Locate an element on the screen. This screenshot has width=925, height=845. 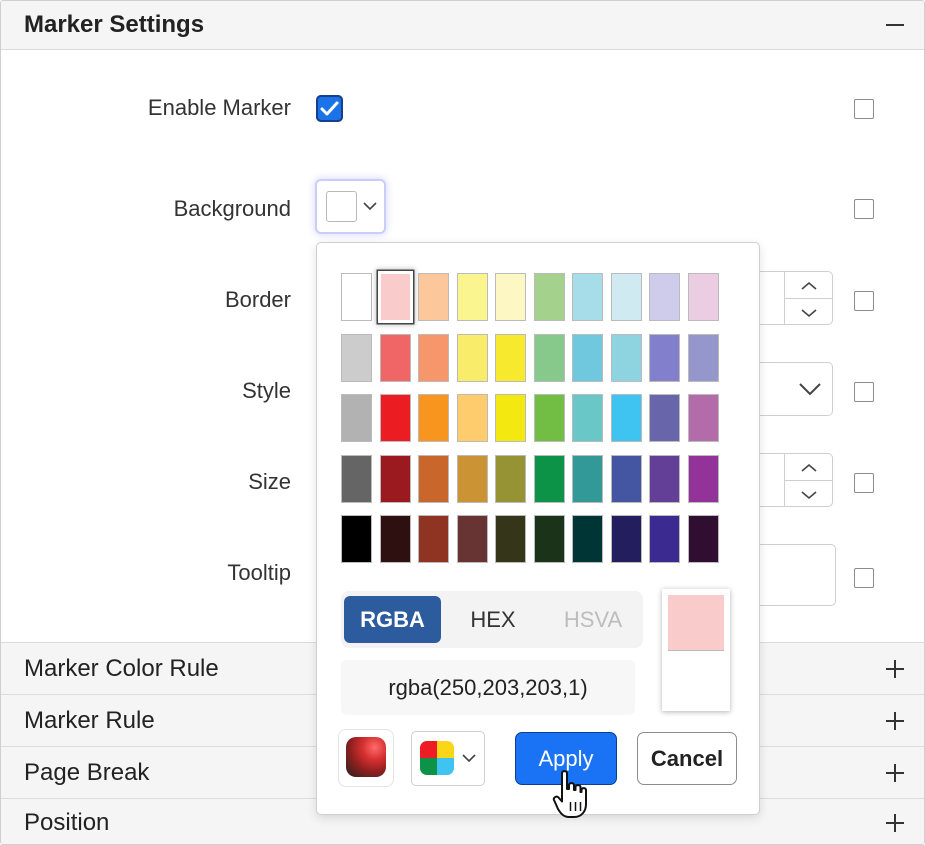
border-toggle-checkbox is located at coordinates (864, 301).